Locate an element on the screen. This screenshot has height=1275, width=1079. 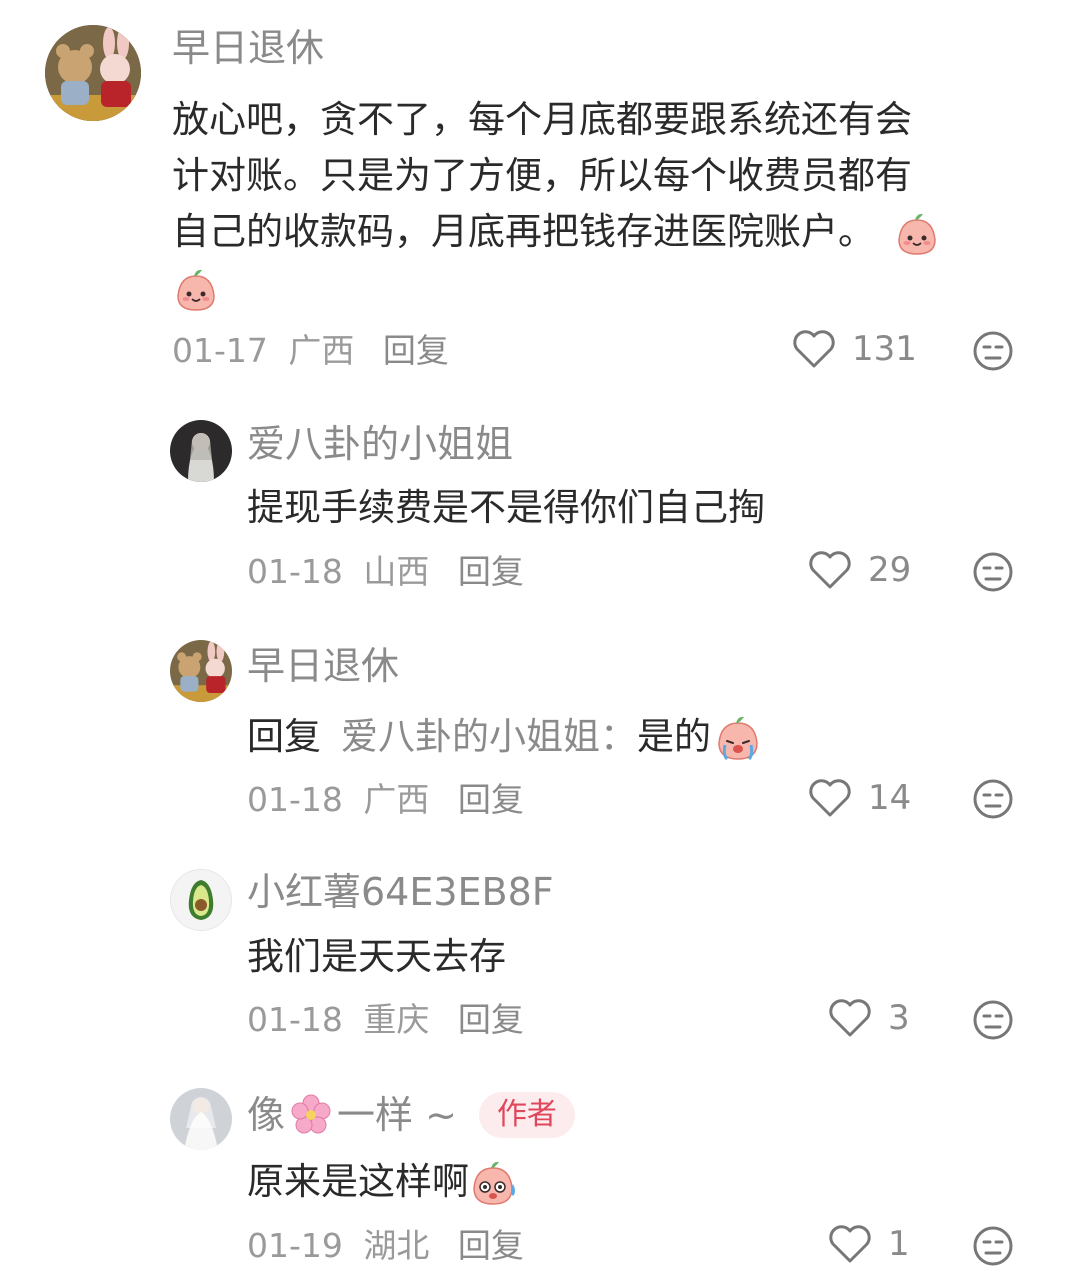
comment-meta: 01-18 山西 回复 is located at coordinates (385, 571).